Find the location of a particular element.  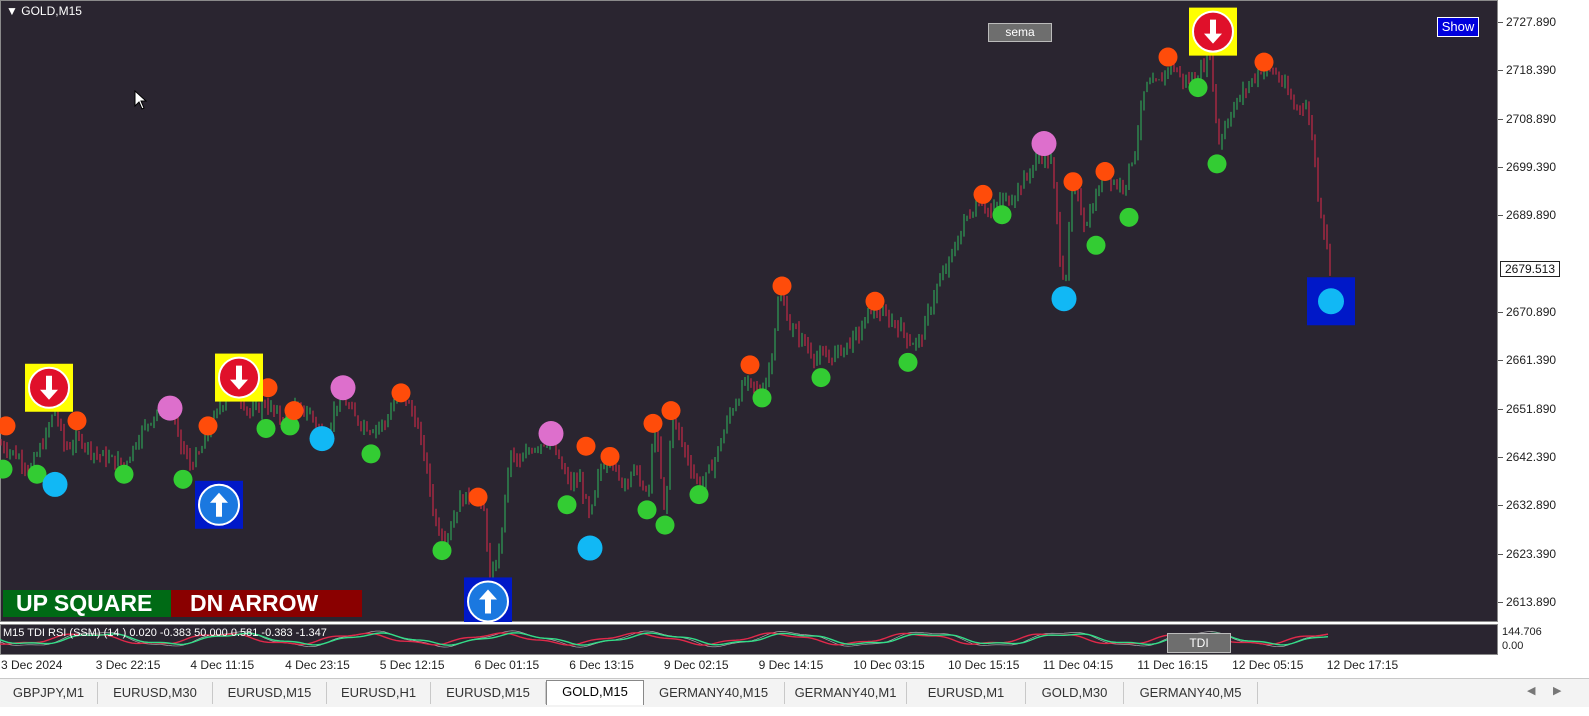

chart-tab: EURUSD,M1 is located at coordinates (966, 693).